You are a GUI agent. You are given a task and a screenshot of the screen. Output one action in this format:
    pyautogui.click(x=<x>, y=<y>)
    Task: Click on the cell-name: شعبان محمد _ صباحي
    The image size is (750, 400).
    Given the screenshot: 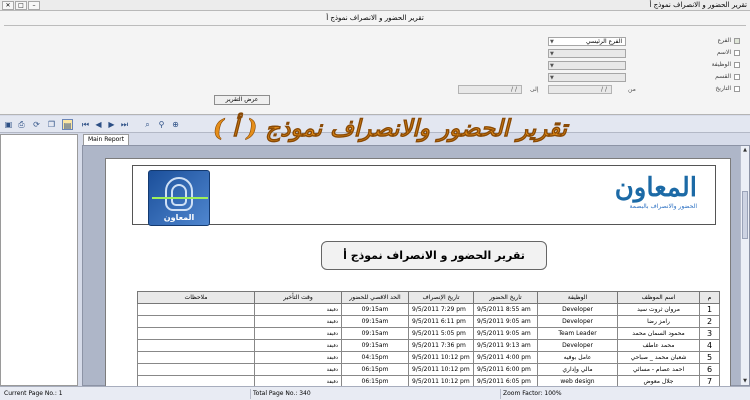 What is the action you would take?
    pyautogui.click(x=658, y=357)
    